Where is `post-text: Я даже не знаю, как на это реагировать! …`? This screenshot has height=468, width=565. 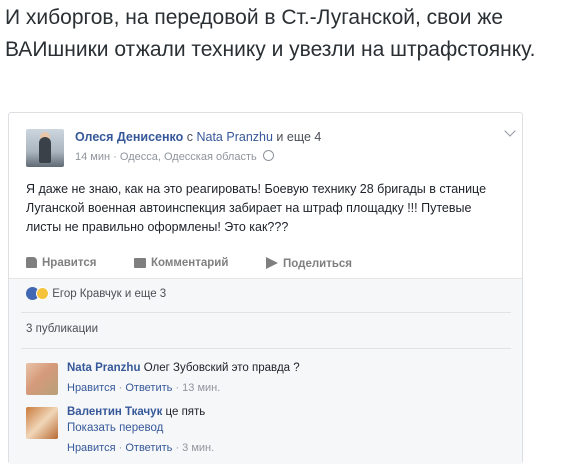 post-text: Я даже не знаю, как на это реагировать! … is located at coordinates (256, 208).